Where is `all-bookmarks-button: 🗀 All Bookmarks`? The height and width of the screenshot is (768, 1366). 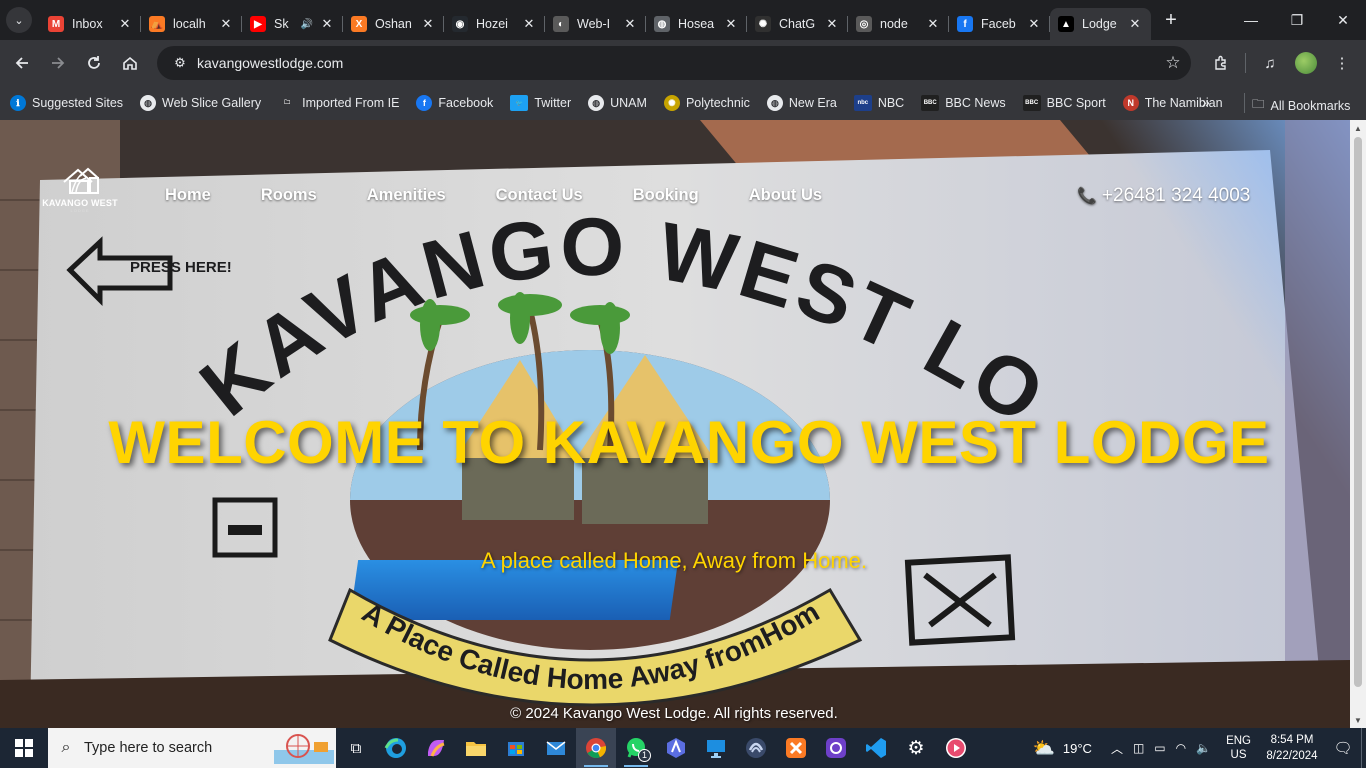 all-bookmarks-button: 🗀 All Bookmarks is located at coordinates (1296, 104).